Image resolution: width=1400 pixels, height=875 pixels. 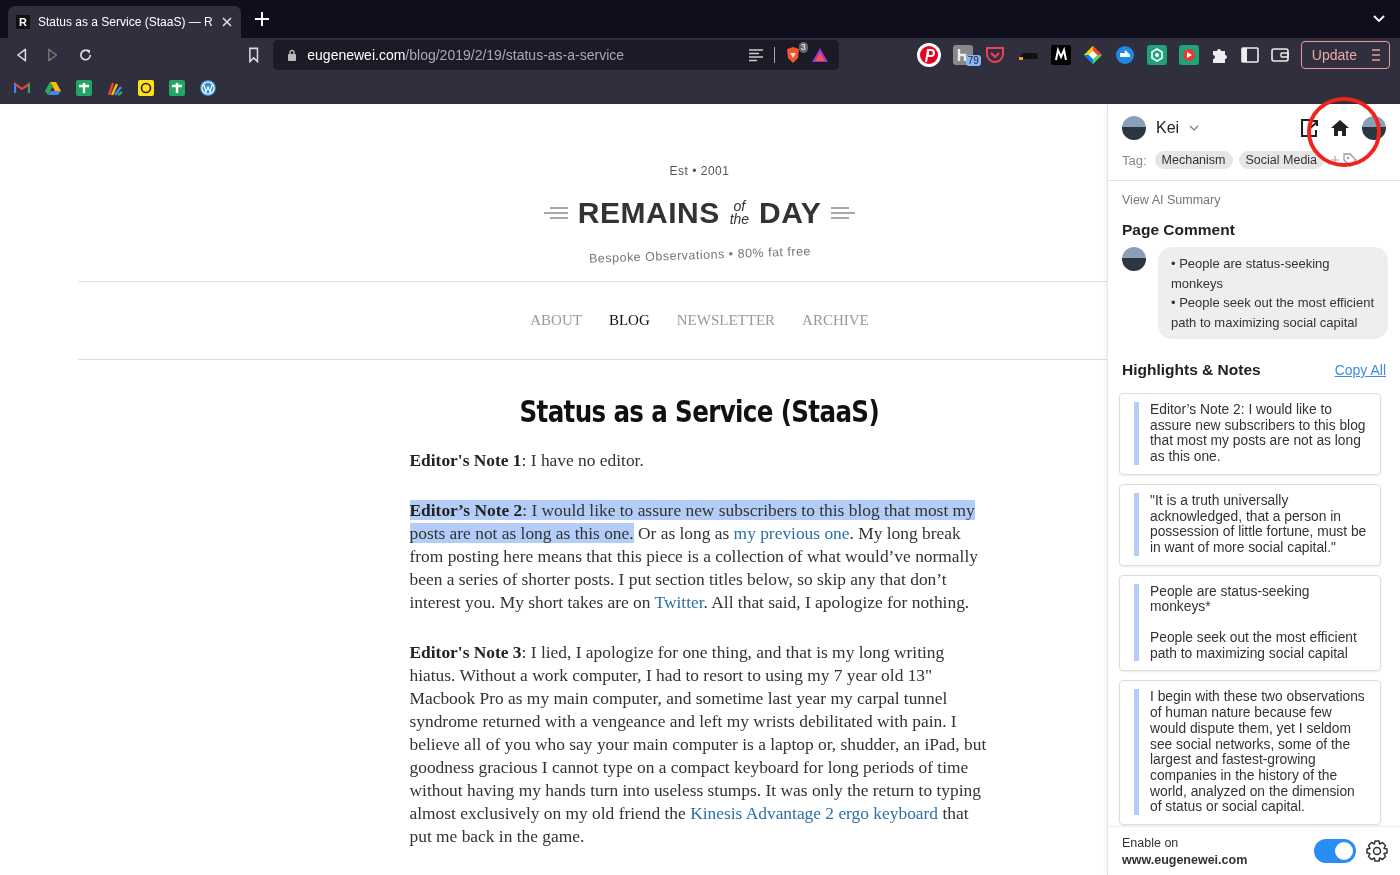 I want to click on text-link: Kinesis Advantage 2 ergo keyboard, so click(x=814, y=813).